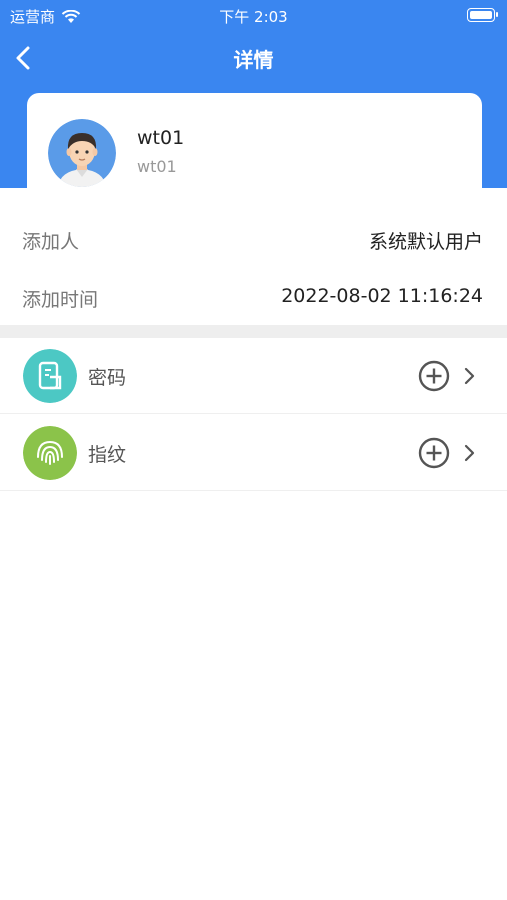 This screenshot has height=900, width=507. I want to click on page-title: 详情, so click(253, 60).